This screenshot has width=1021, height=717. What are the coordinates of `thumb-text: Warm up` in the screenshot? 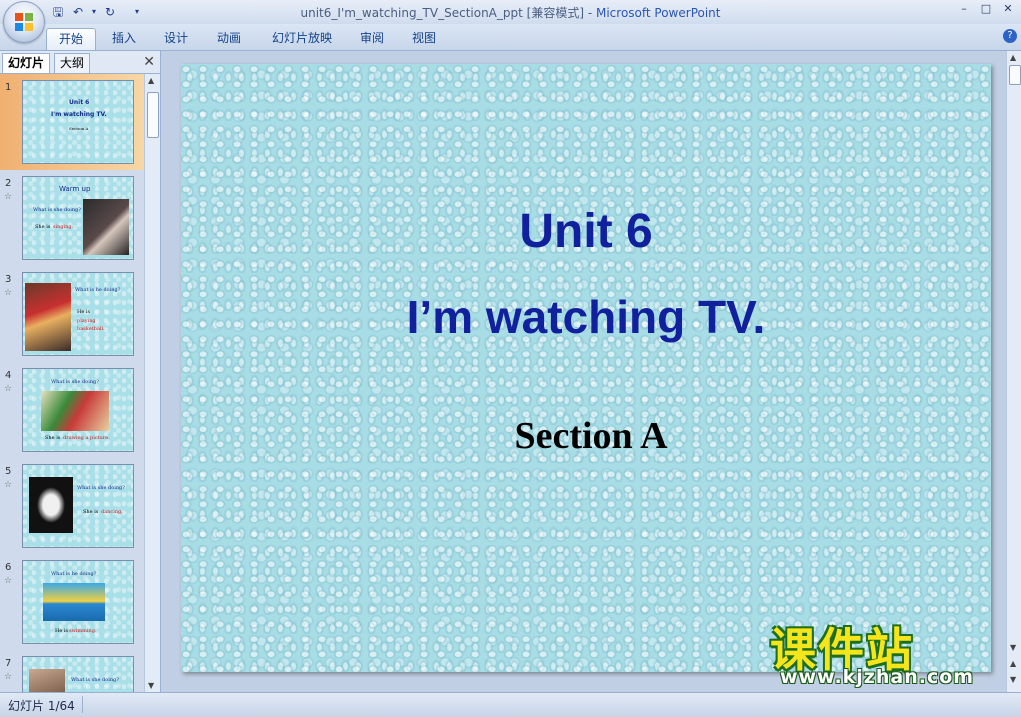 It's located at (75, 189).